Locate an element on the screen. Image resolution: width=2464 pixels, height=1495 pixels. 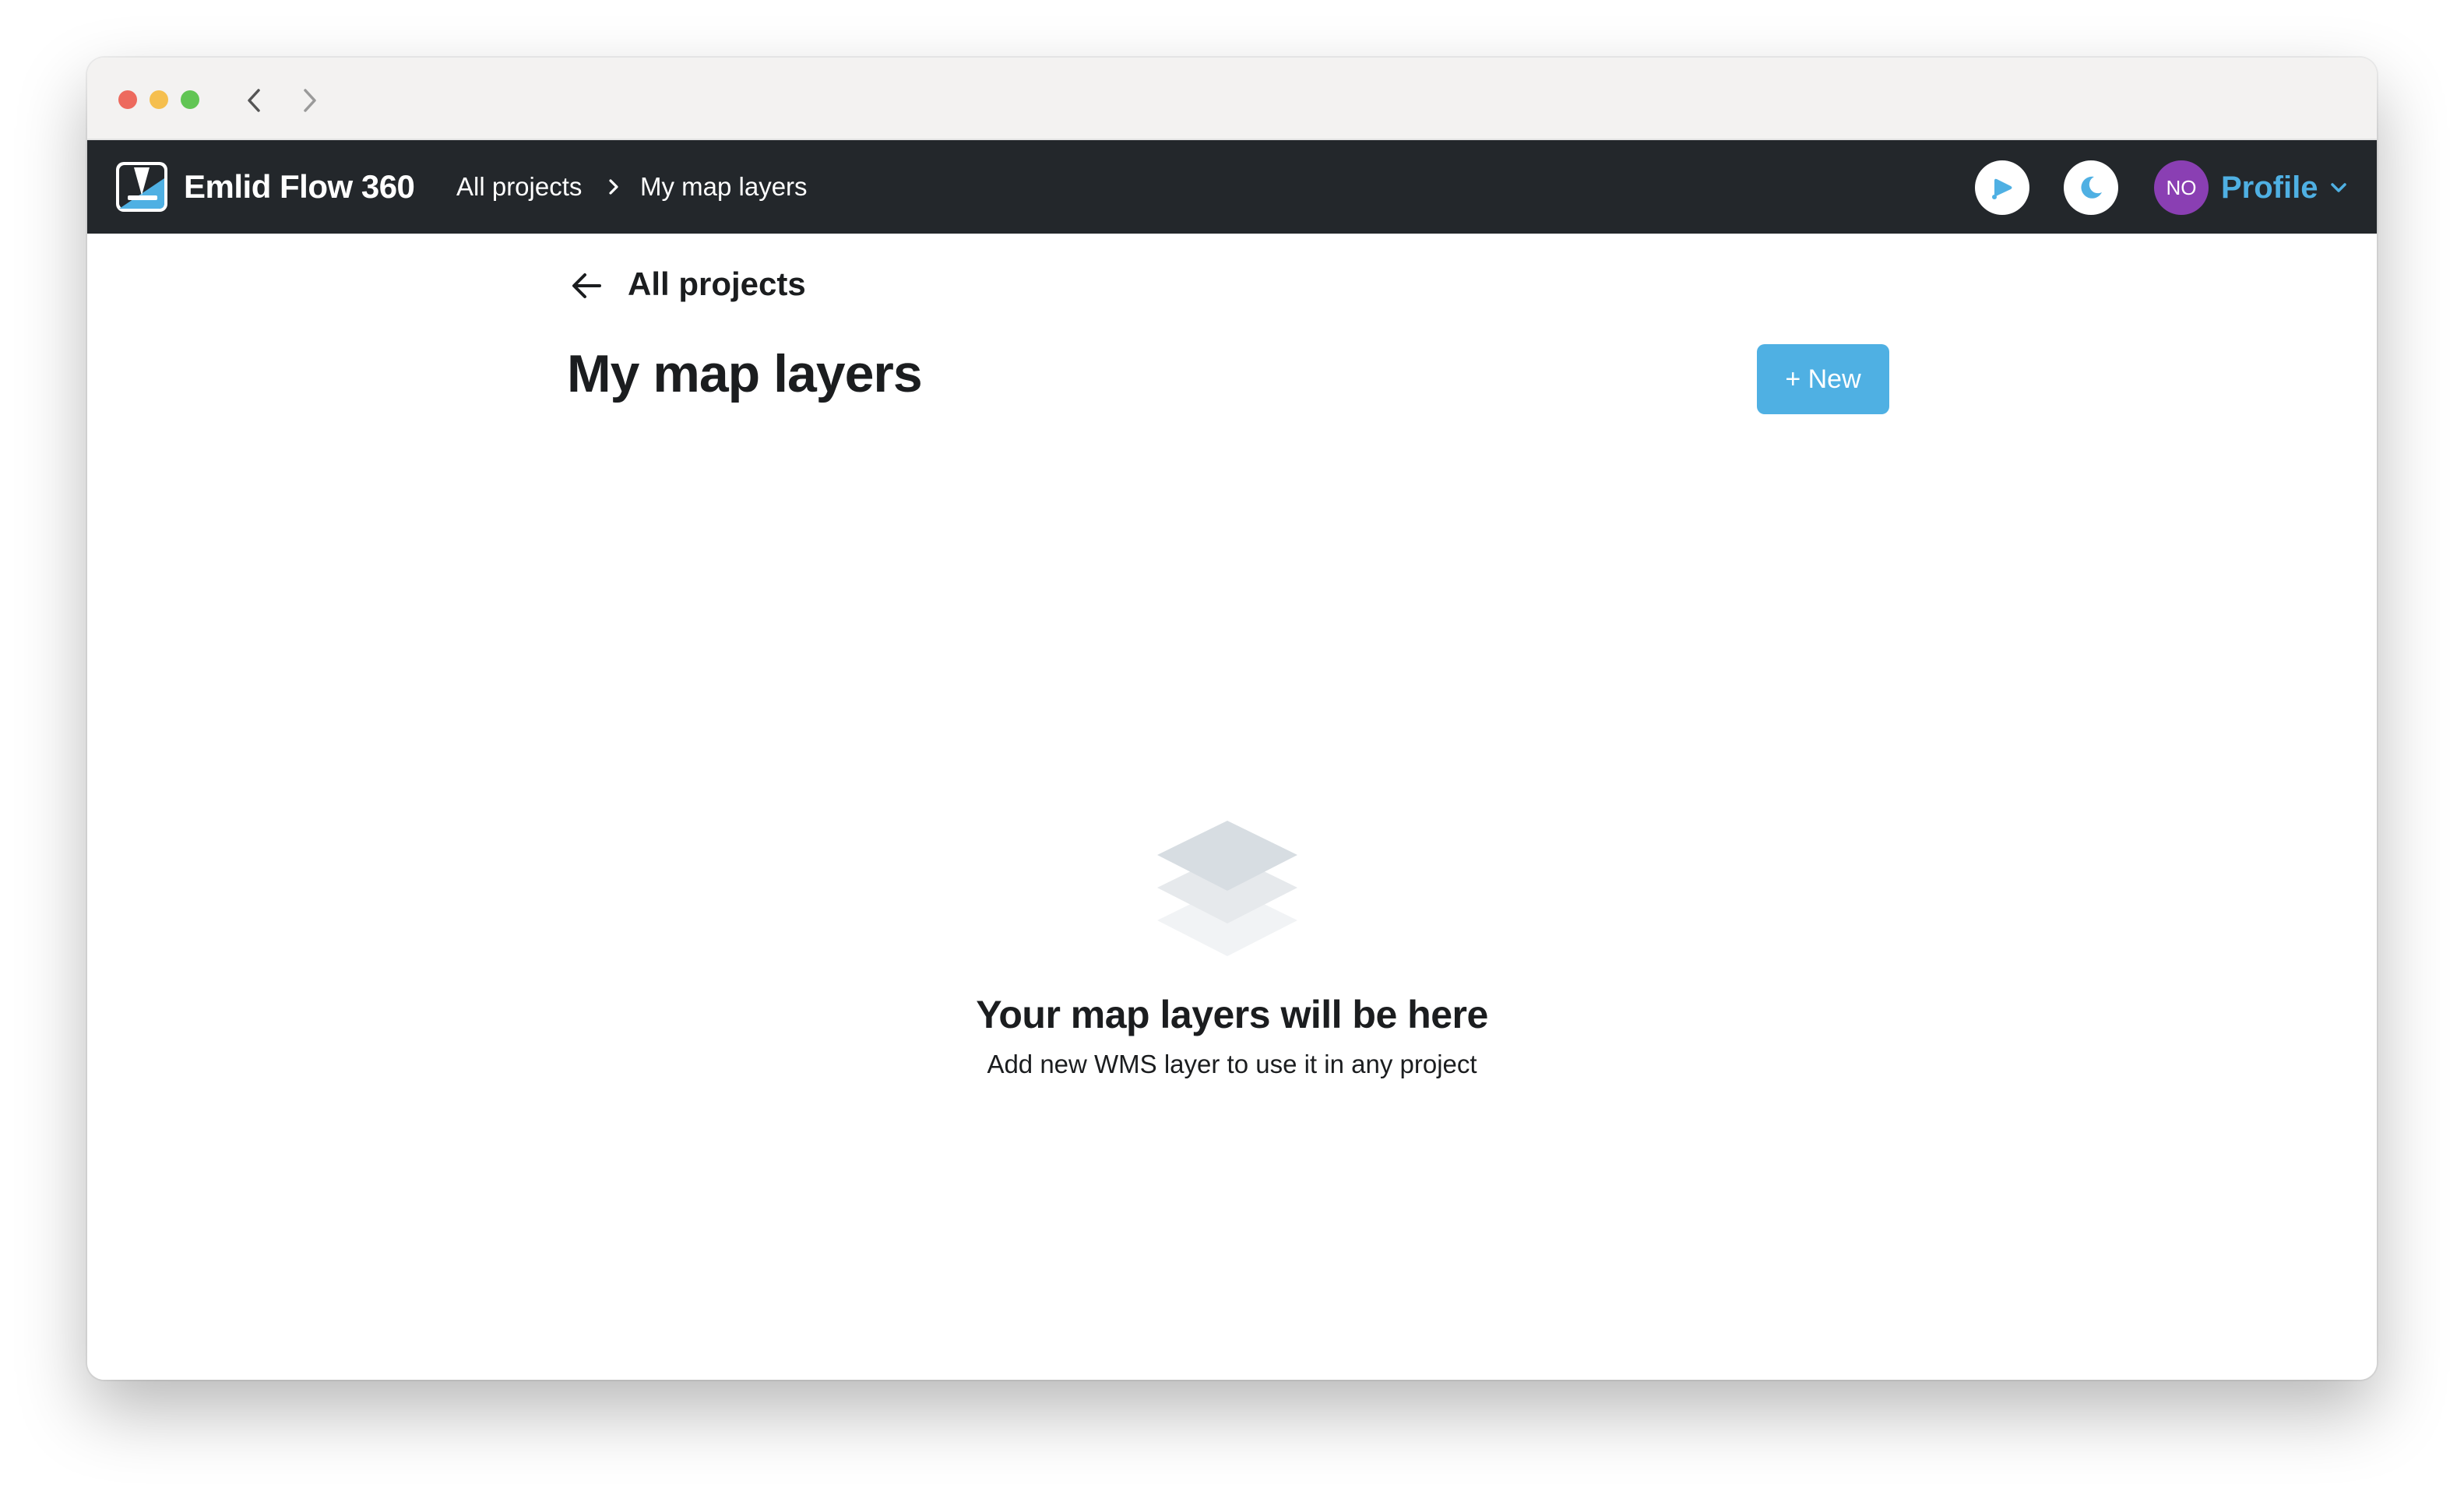
window-titlebar is located at coordinates (1232, 99).